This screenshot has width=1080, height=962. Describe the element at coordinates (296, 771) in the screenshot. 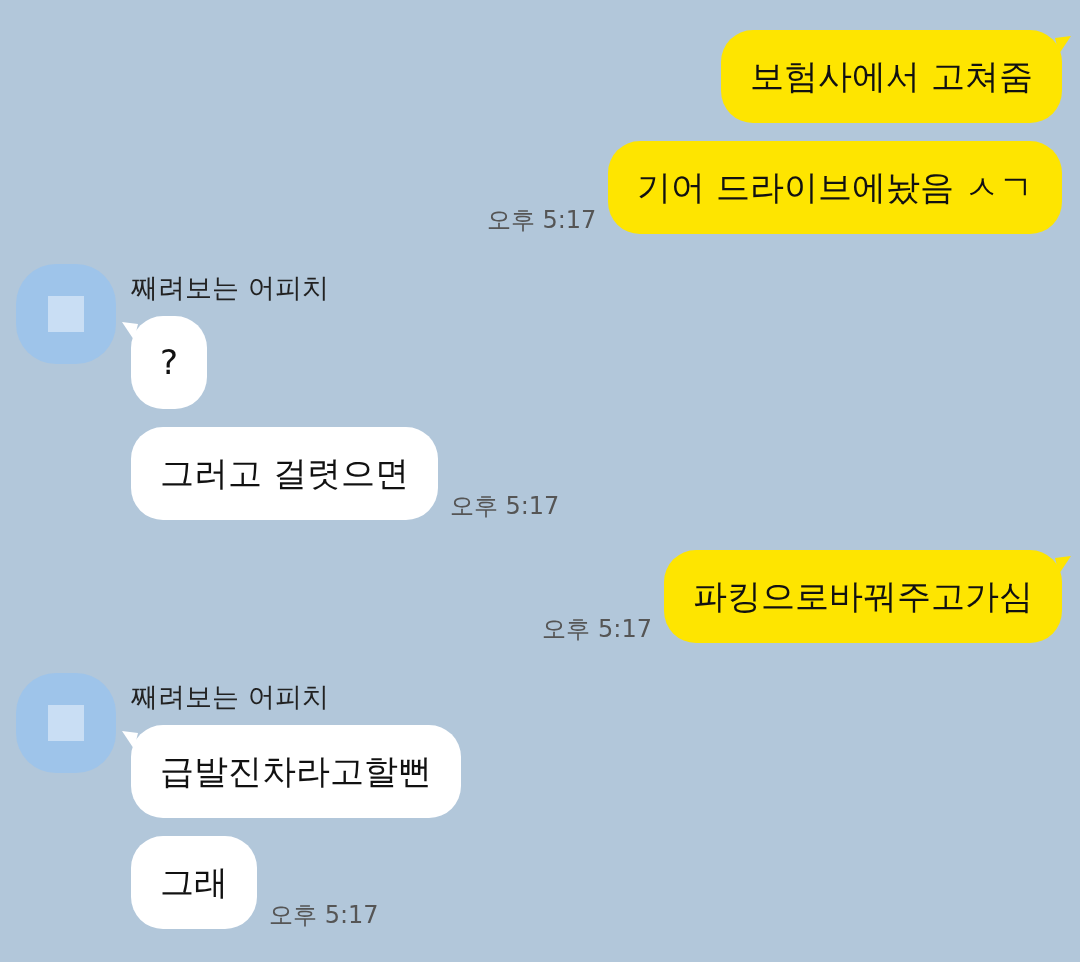

I see `message-bubble: 급발진차라고할뻔` at that location.